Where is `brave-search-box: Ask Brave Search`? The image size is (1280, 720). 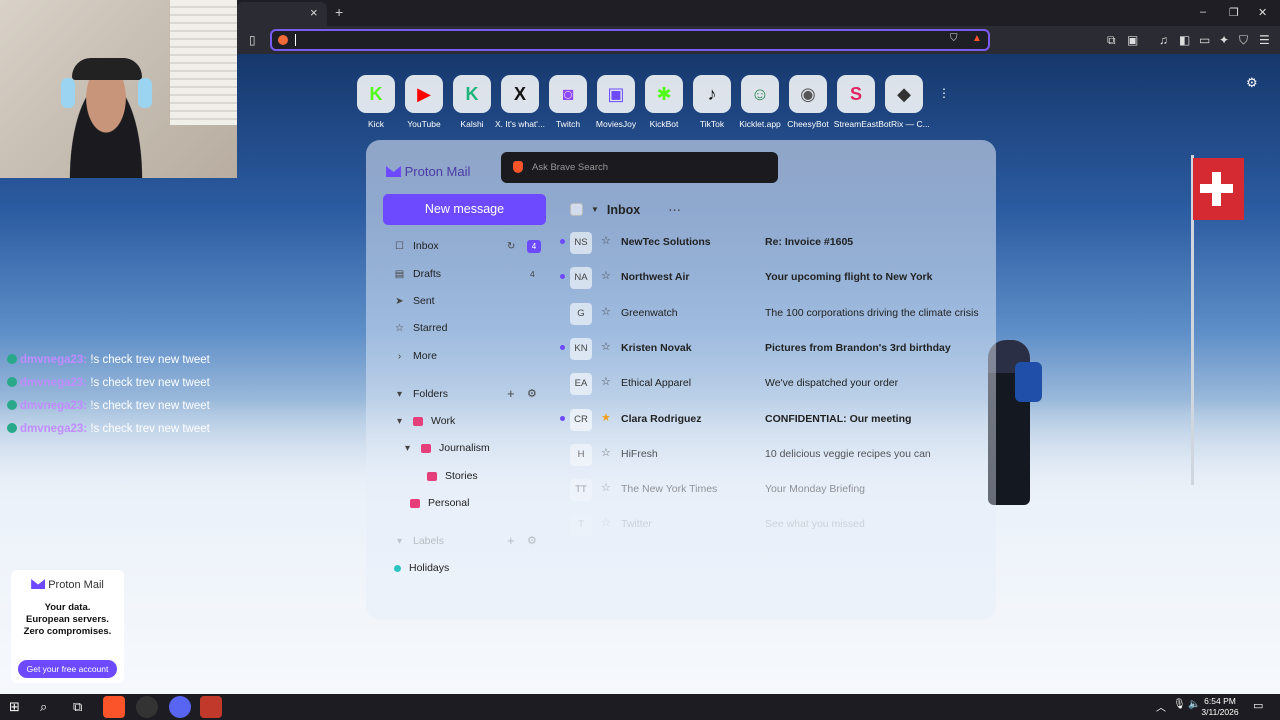 brave-search-box: Ask Brave Search is located at coordinates (639, 167).